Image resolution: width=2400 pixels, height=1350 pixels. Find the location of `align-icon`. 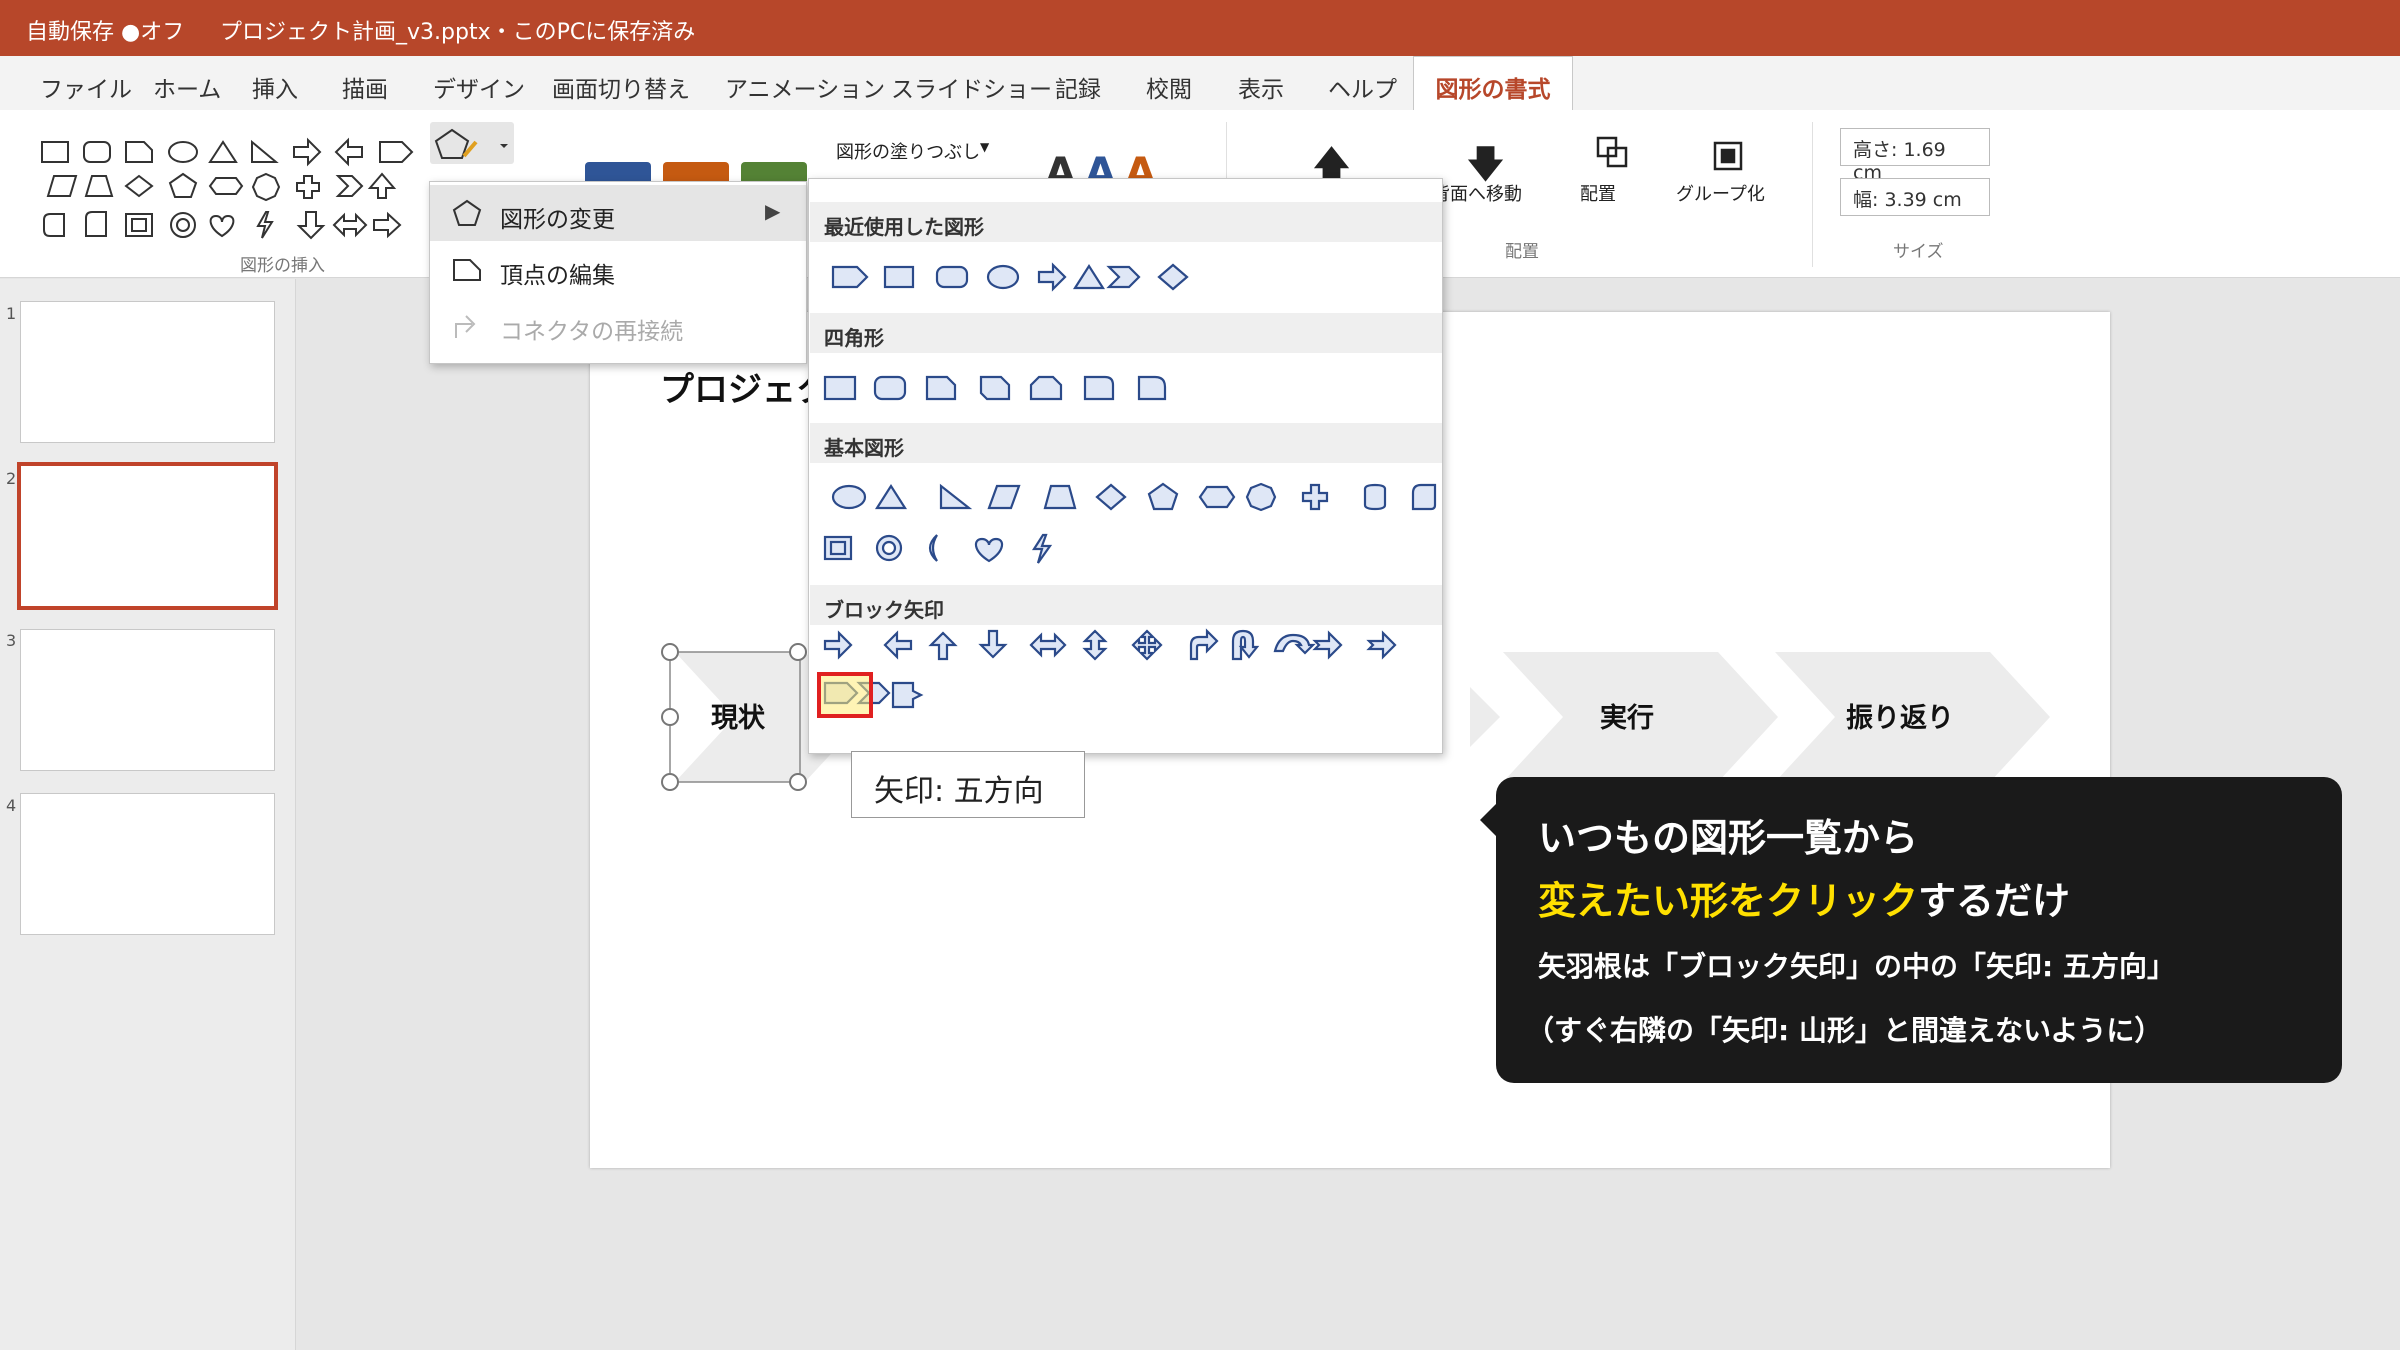

align-icon is located at coordinates (1613, 153).